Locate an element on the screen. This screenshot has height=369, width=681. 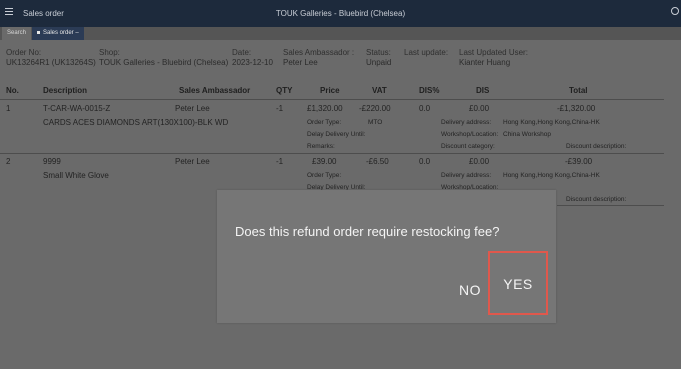
workshop-label: Workshop/Location: is located at coordinates (470, 134).